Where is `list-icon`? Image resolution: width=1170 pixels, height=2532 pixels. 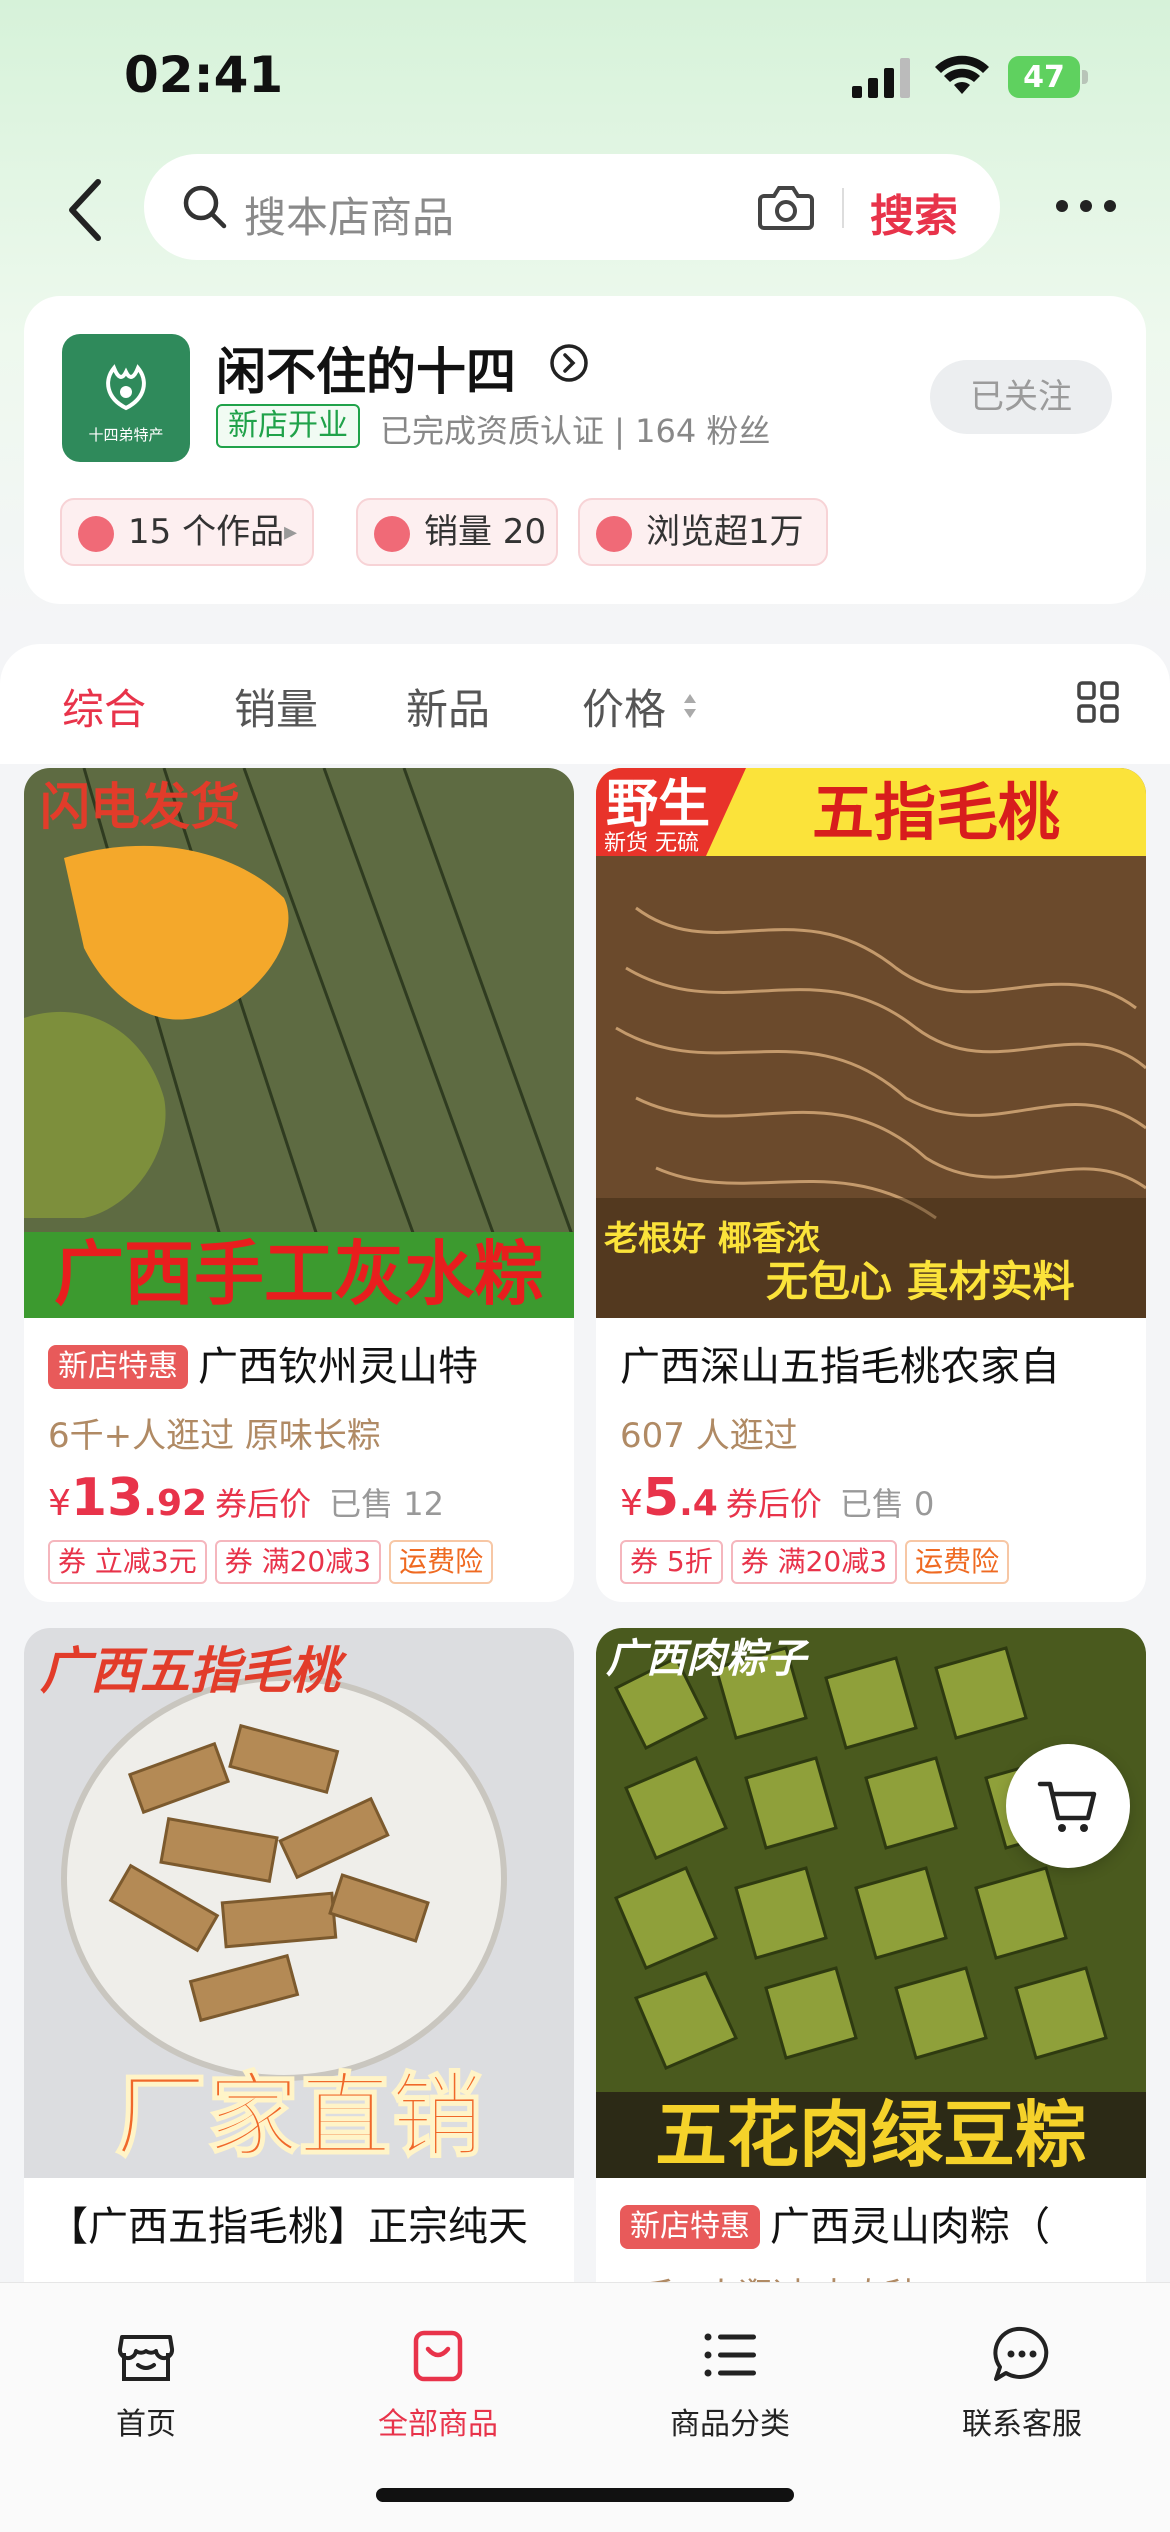
list-icon is located at coordinates (730, 2355).